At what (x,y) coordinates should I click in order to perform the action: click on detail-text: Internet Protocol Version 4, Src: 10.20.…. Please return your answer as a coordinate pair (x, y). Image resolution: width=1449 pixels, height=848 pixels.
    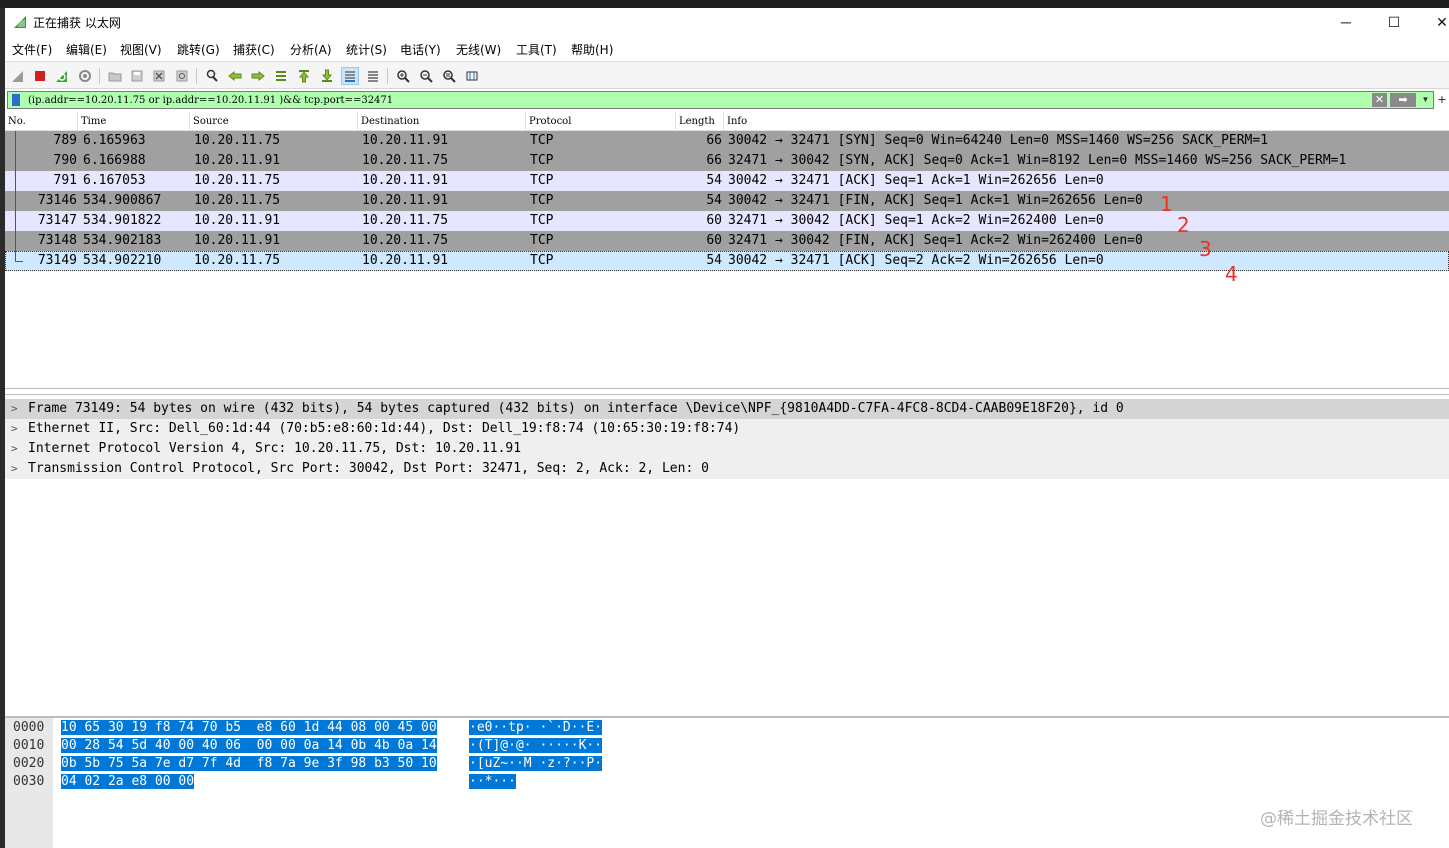
    Looking at the image, I should click on (275, 448).